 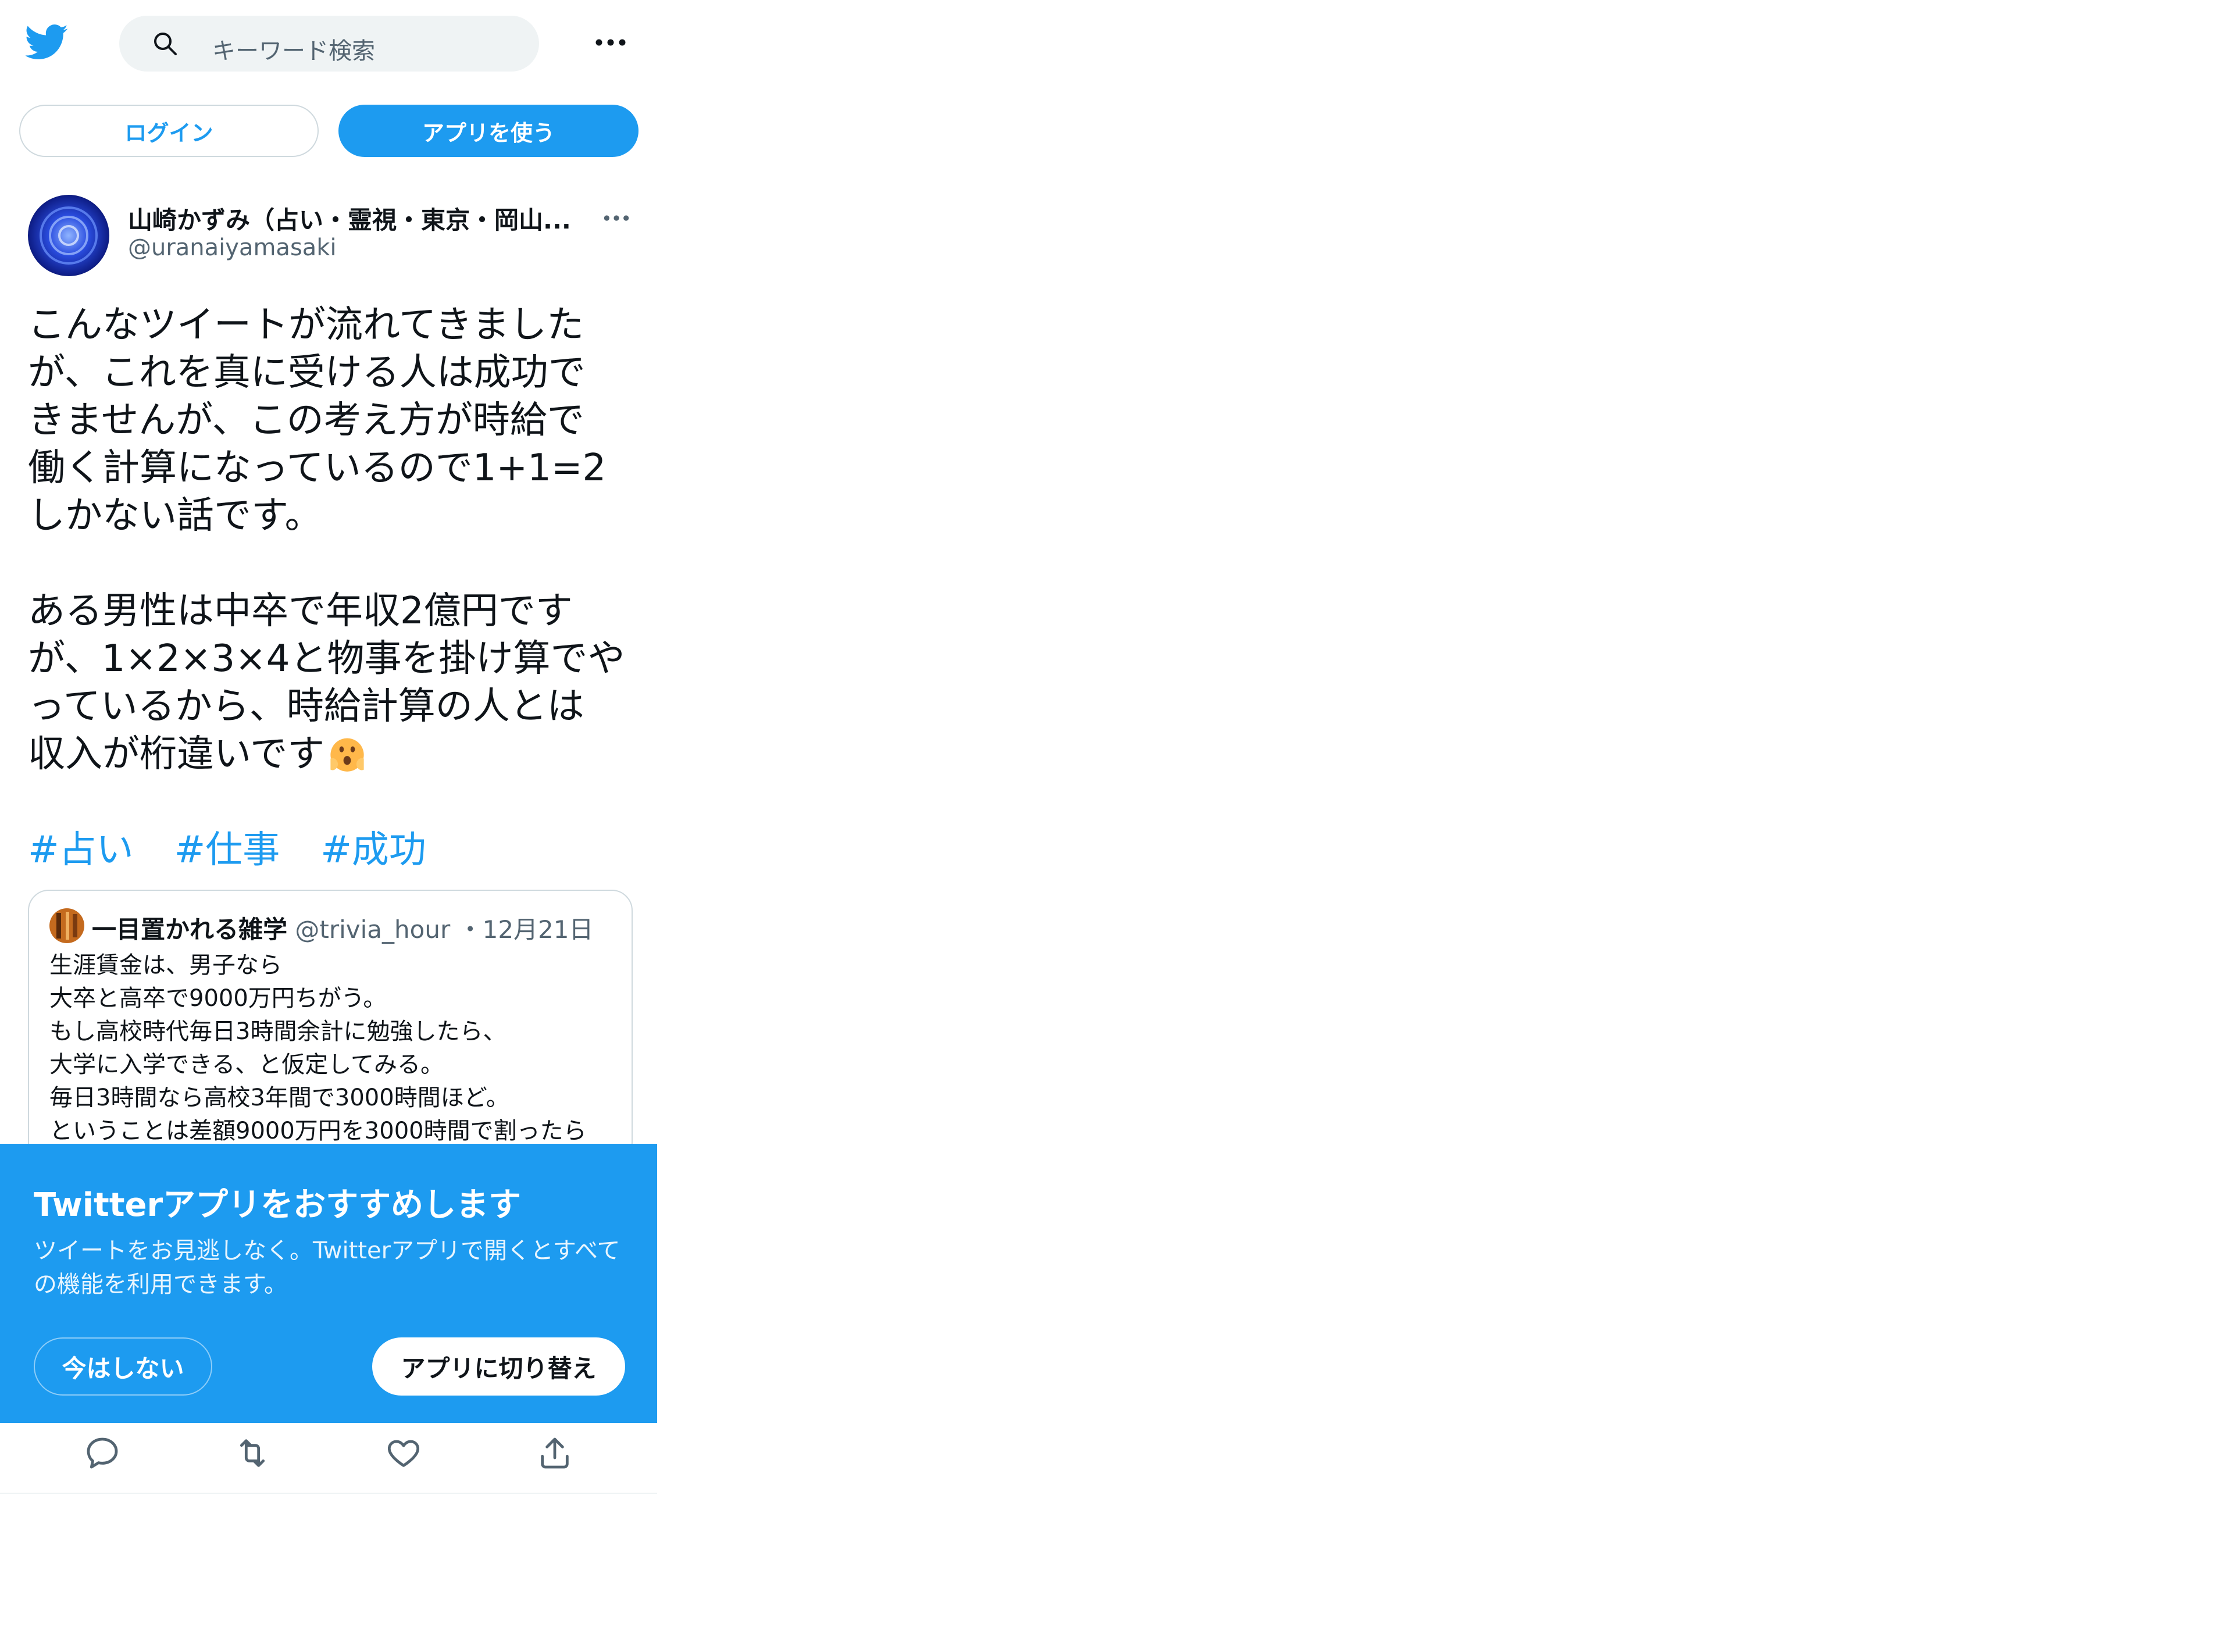 I want to click on quoted-header: 一目置かれる雑学 @trivia_hour ・12月21日, so click(x=343, y=927).